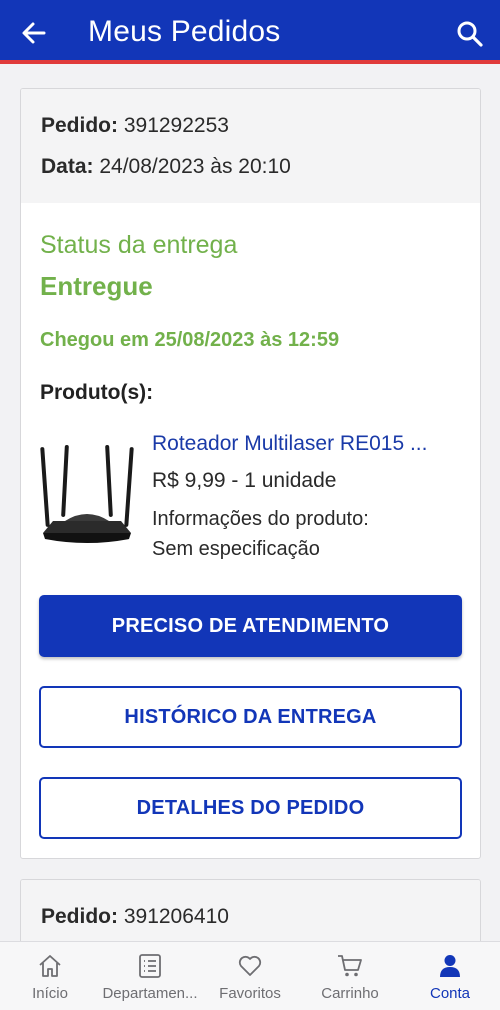  Describe the element at coordinates (34, 33) in the screenshot. I see `arrow-left-icon` at that location.